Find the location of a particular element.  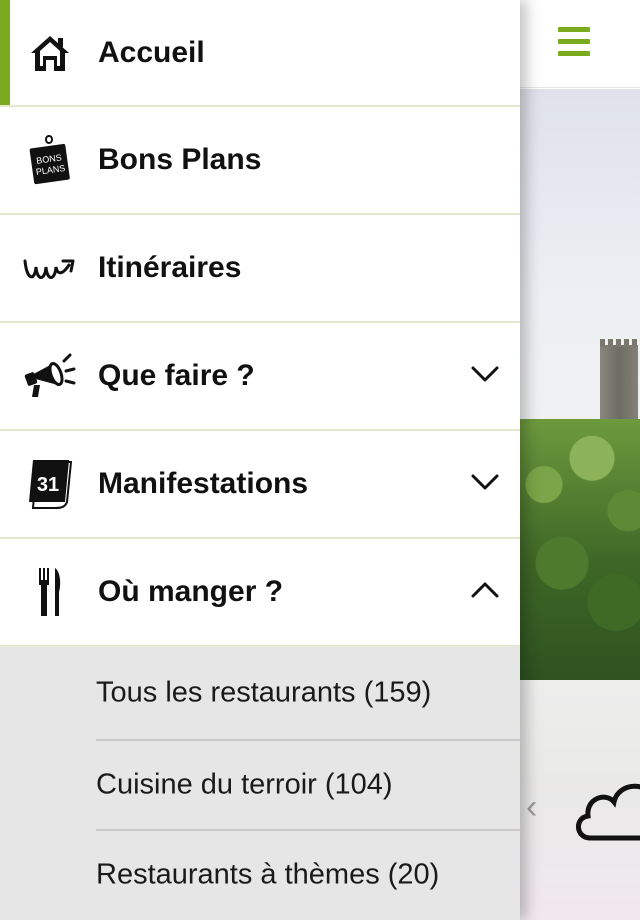

menu-item-manifestations: 31 Manifestations is located at coordinates (260, 485).